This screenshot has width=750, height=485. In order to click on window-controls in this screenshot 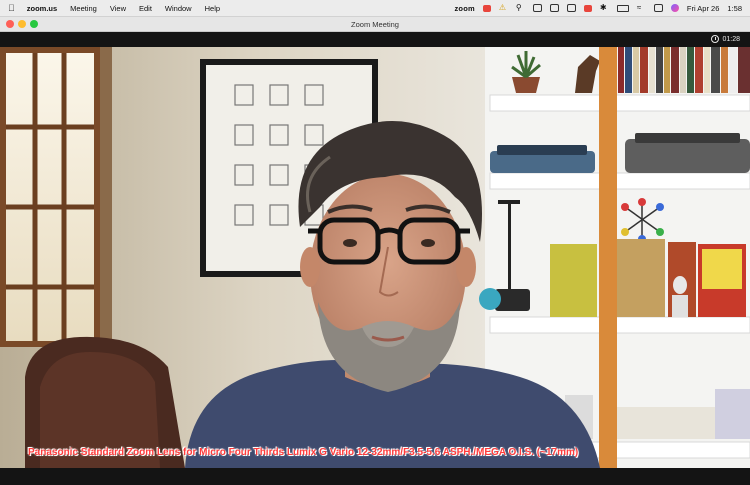, I will do `click(22, 24)`.